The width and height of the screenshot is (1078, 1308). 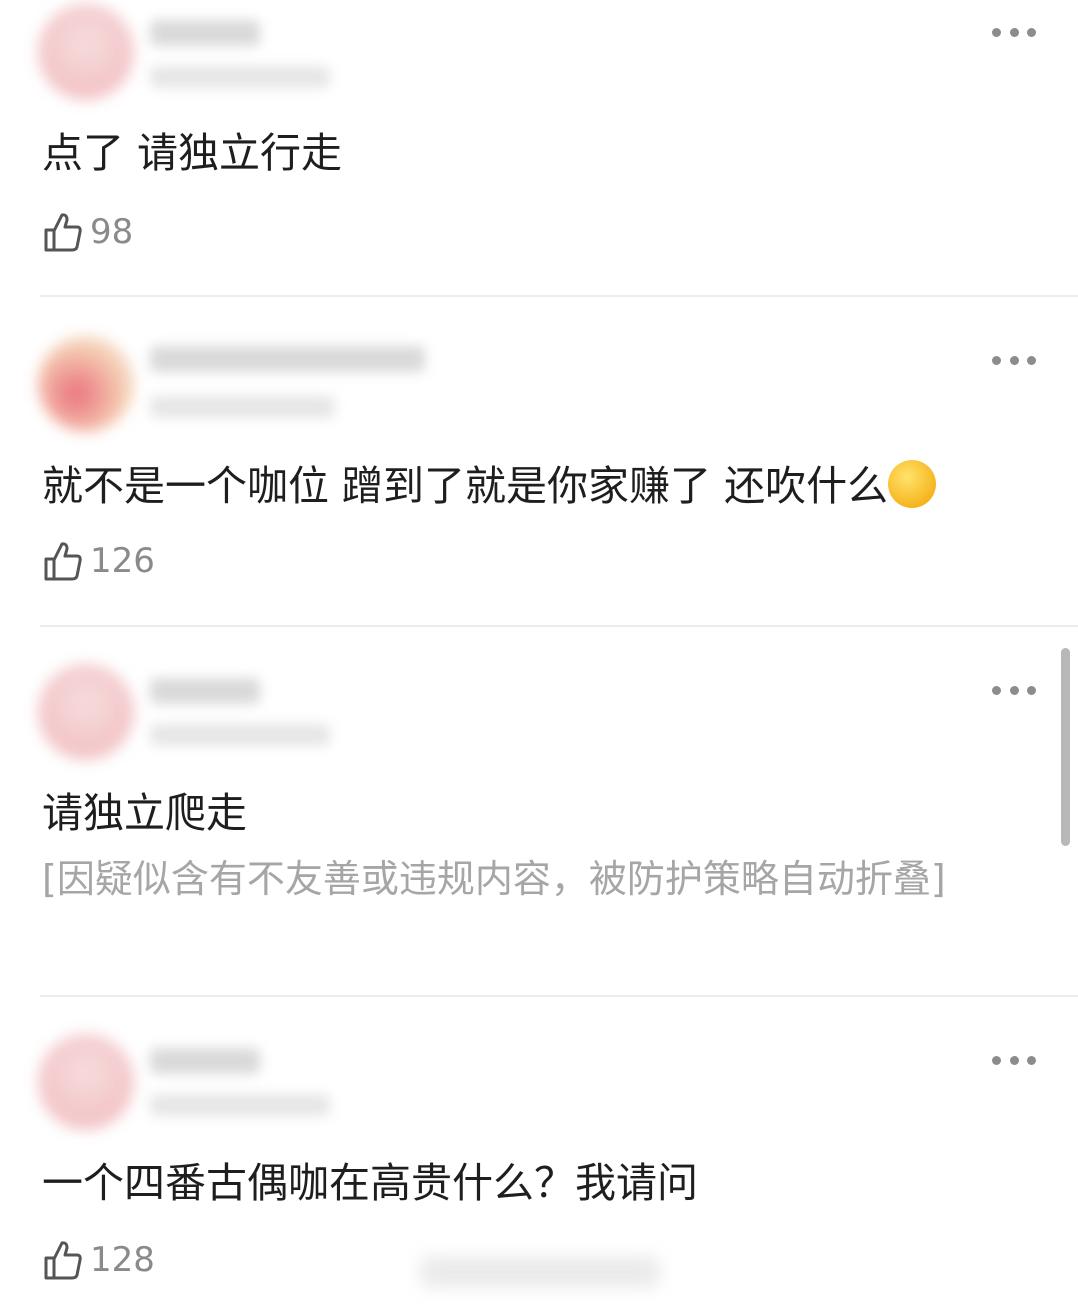 I want to click on comment-text: 就不是一个咖位 蹭到了就是你家赚了 还吹什么, so click(x=540, y=484).